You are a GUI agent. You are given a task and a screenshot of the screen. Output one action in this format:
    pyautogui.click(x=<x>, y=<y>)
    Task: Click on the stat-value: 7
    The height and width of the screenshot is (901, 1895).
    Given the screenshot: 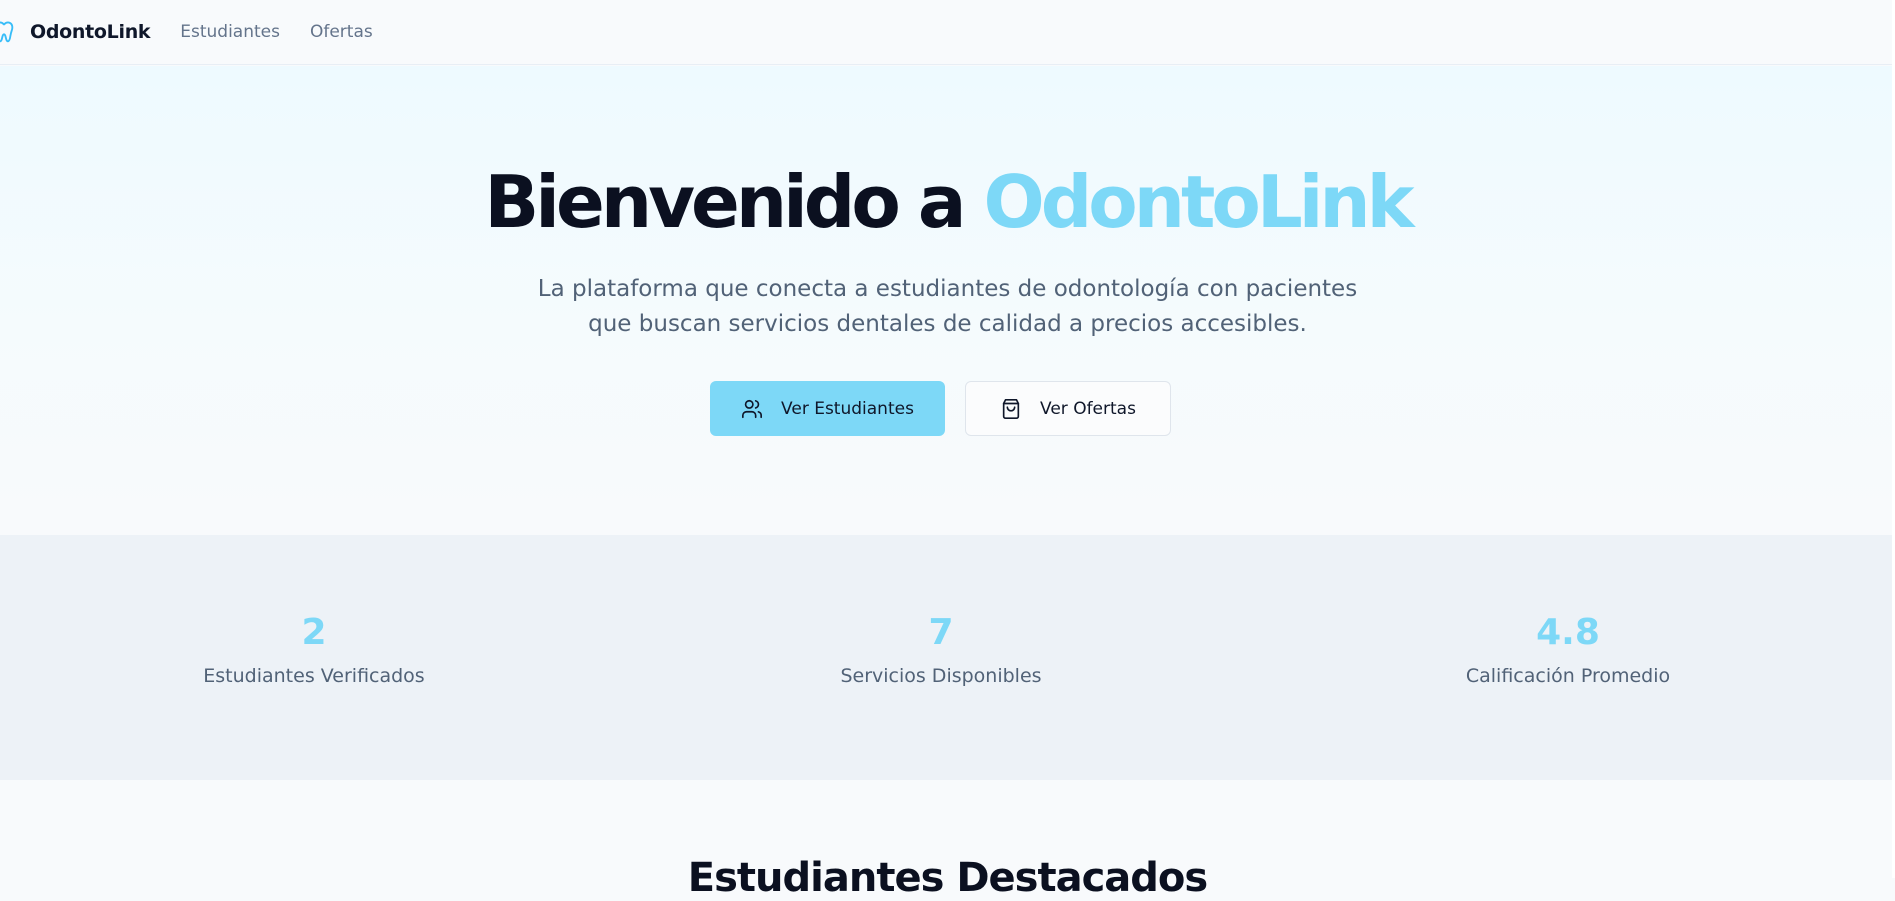 What is the action you would take?
    pyautogui.click(x=941, y=632)
    